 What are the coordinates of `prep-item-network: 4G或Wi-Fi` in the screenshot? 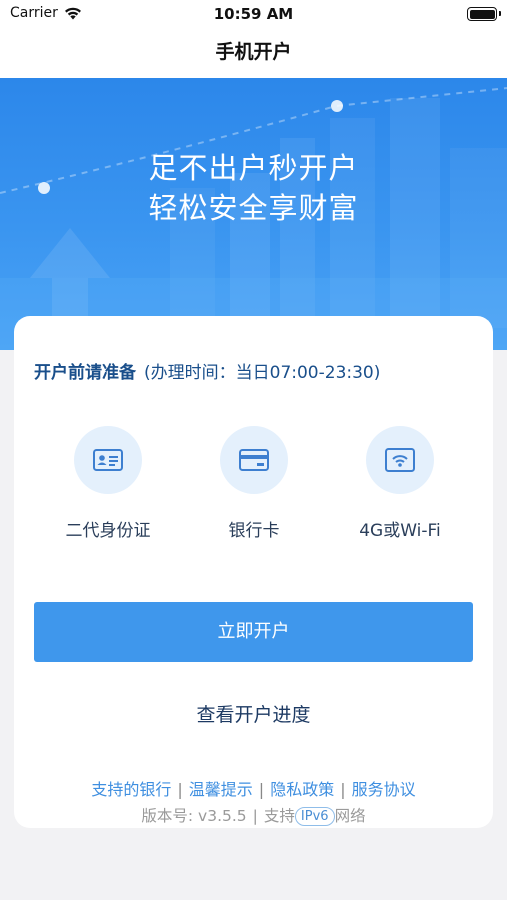 It's located at (400, 483).